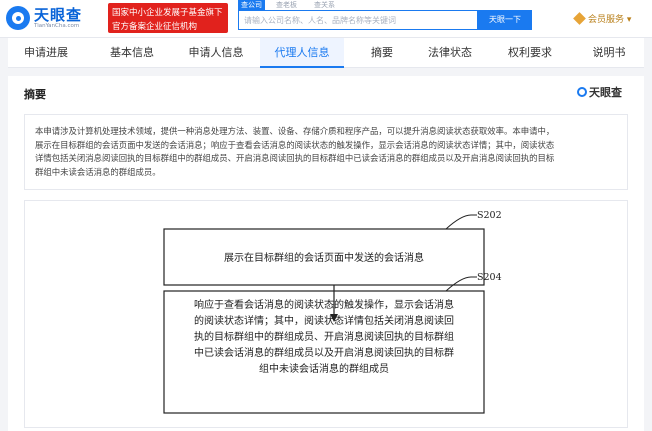 The image size is (652, 431). Describe the element at coordinates (582, 92) in the screenshot. I see `eye-brand-icon` at that location.